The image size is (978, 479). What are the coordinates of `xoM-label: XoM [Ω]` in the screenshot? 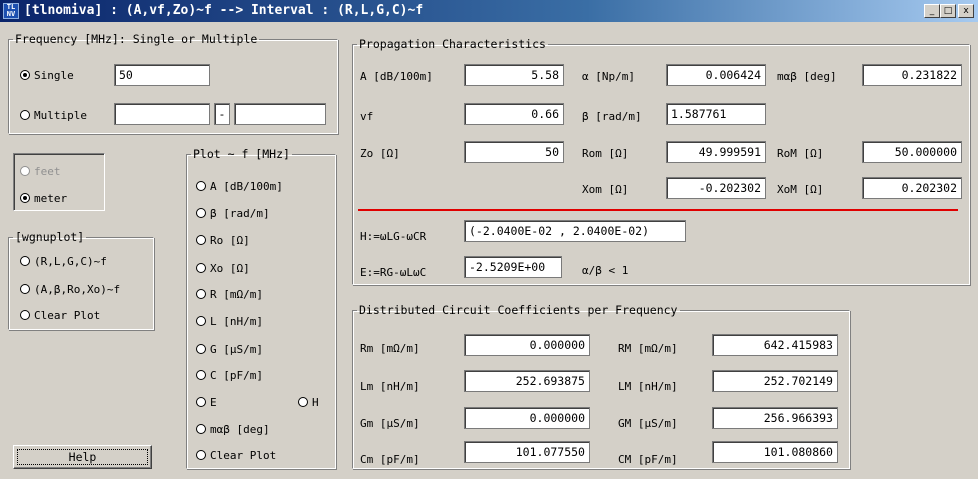 It's located at (800, 189).